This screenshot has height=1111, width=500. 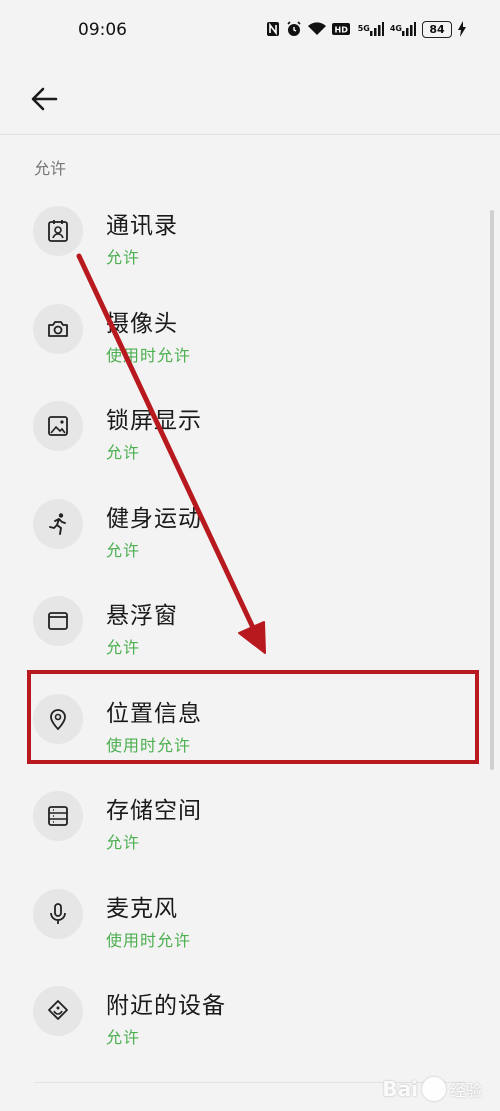 I want to click on list-item: 麦克风 使用时允许, so click(x=250, y=920).